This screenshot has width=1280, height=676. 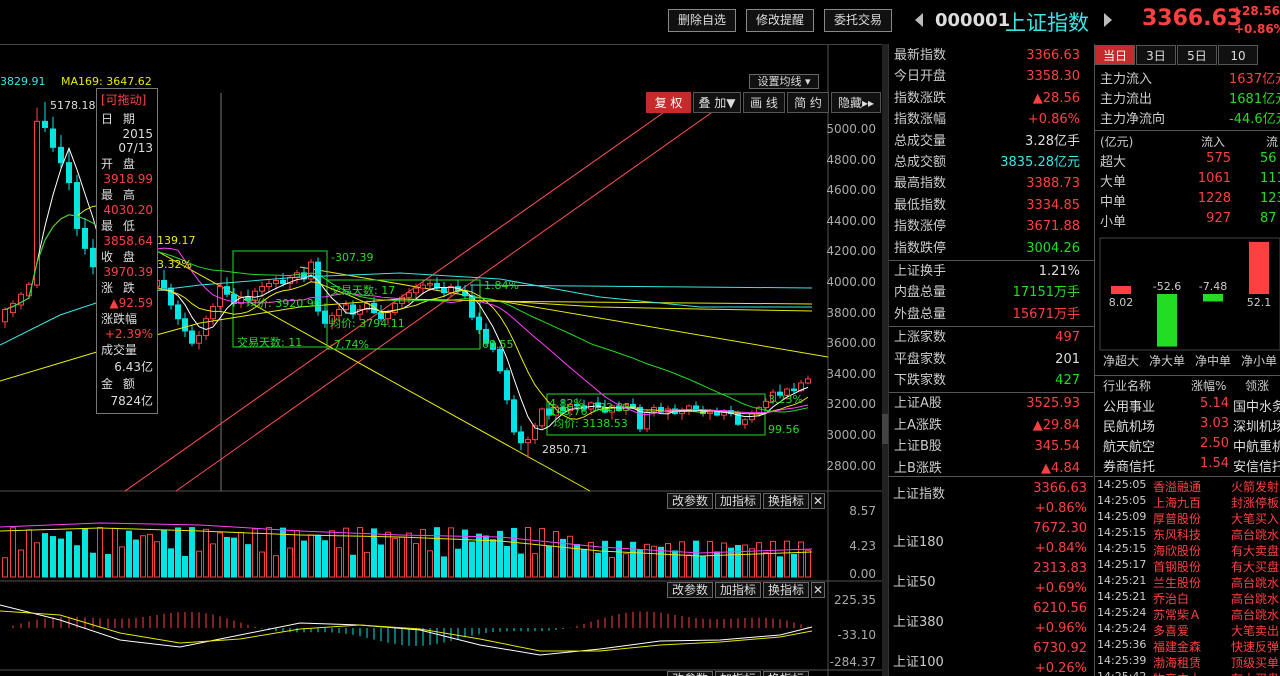 What do you see at coordinates (738, 673) in the screenshot?
I see `third-add-indicator-button: 加指标` at bounding box center [738, 673].